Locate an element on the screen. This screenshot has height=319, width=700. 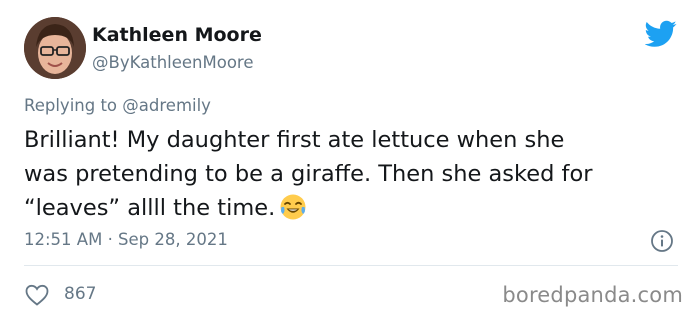
like-count: 867 is located at coordinates (80, 294).